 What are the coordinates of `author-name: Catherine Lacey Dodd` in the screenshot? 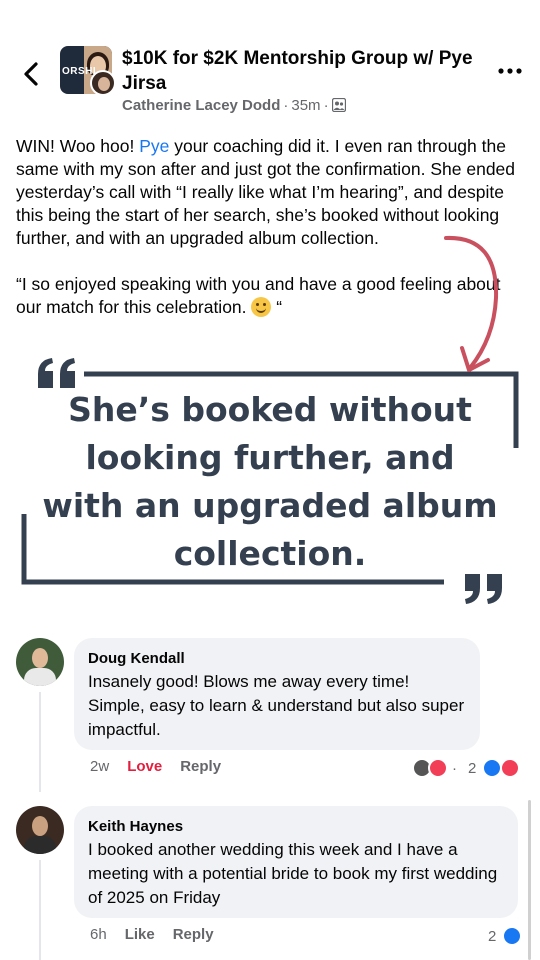 It's located at (201, 105).